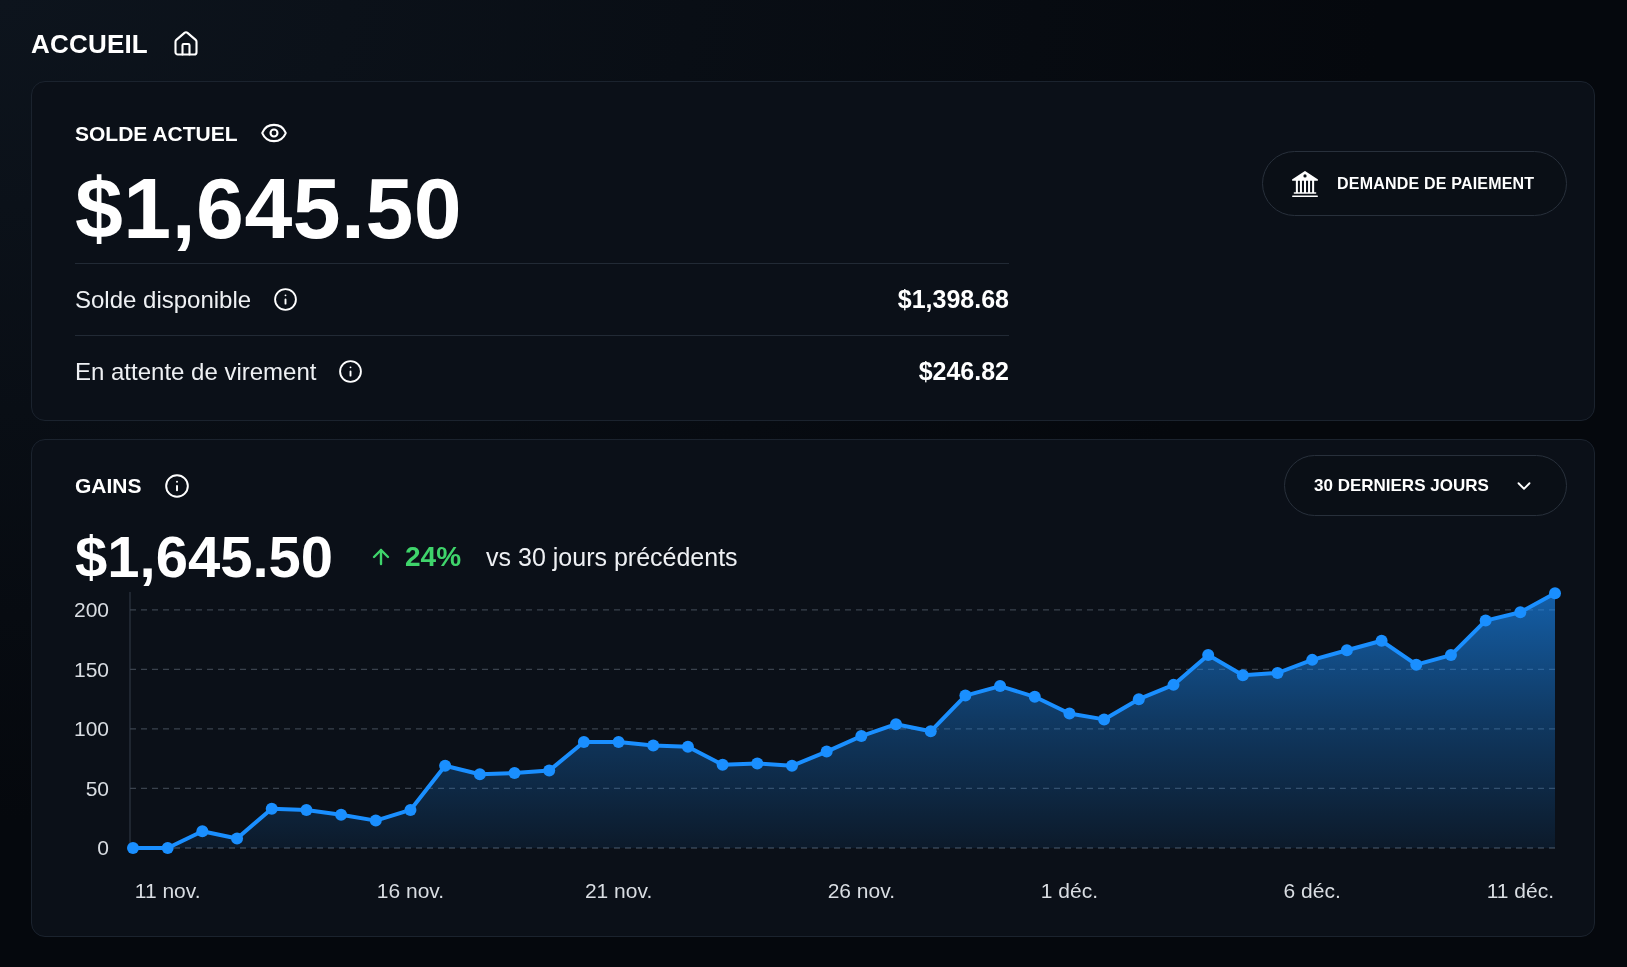  Describe the element at coordinates (861, 891) in the screenshot. I see `axis-label: 26 nov.` at that location.